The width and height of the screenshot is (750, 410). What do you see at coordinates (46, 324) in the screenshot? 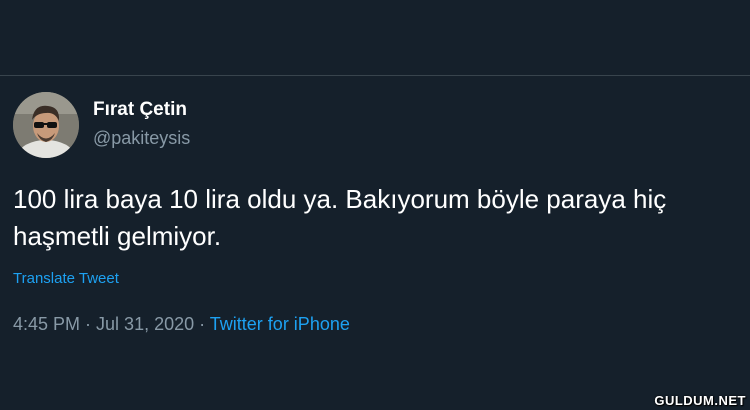
I see `tweet-time: 4:45 PM` at bounding box center [46, 324].